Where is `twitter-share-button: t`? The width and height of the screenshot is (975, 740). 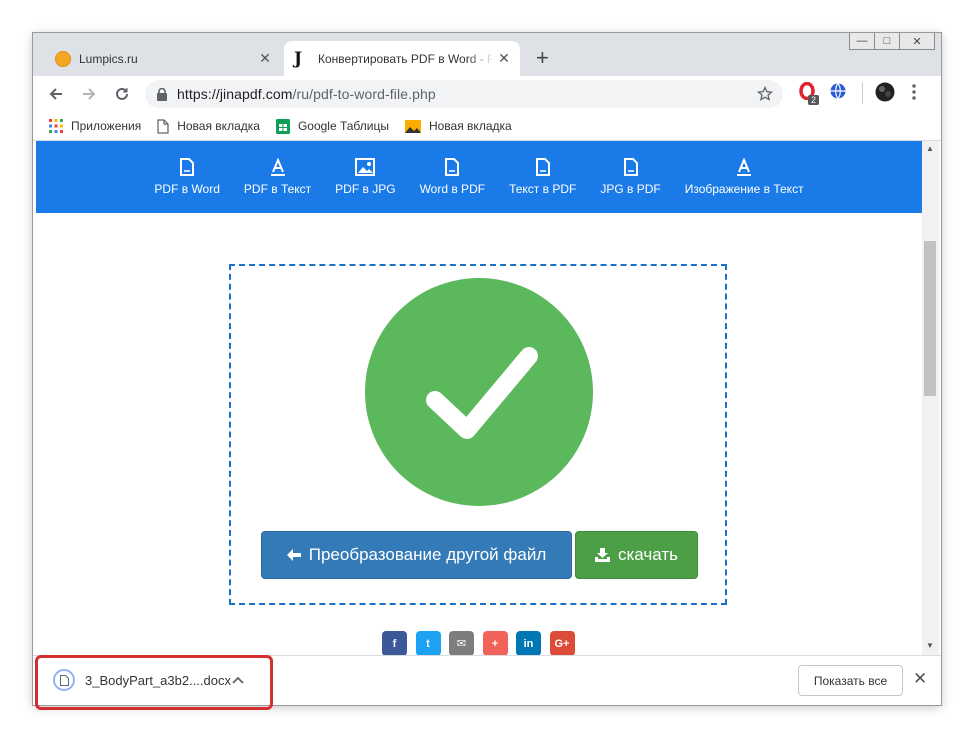 twitter-share-button: t is located at coordinates (428, 643).